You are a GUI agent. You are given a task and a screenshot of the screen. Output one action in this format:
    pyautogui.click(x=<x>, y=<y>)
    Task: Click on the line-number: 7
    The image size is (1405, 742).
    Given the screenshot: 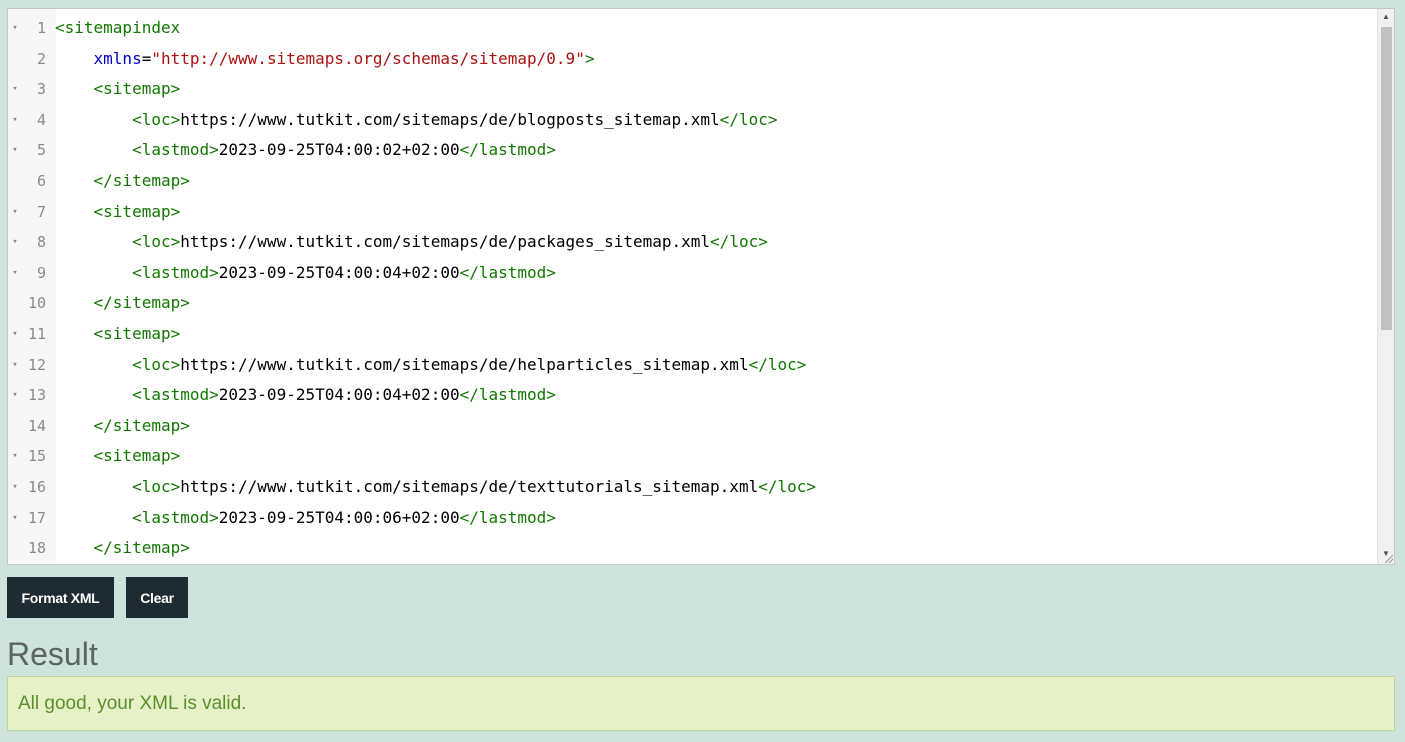 What is the action you would take?
    pyautogui.click(x=41, y=211)
    